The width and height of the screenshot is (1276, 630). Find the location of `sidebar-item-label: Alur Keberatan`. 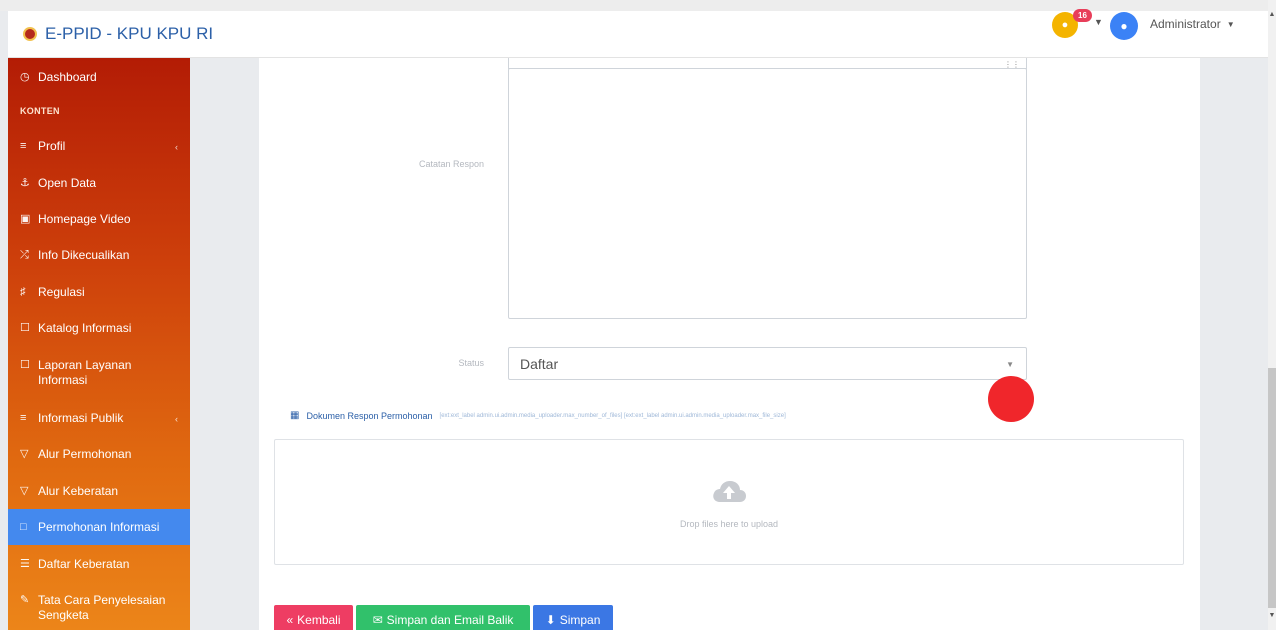

sidebar-item-label: Alur Keberatan is located at coordinates (78, 491).